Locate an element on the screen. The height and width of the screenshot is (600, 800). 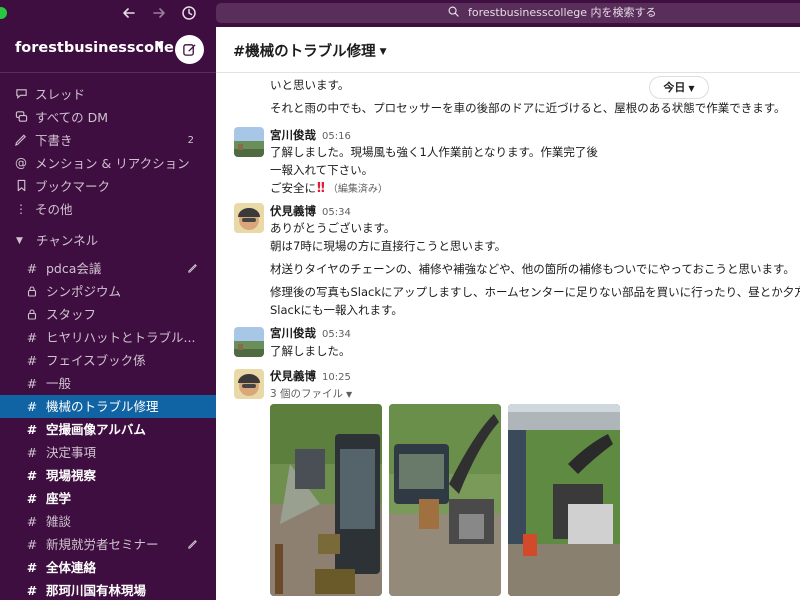
channel-item: シンポジウム is located at coordinates (108, 291).